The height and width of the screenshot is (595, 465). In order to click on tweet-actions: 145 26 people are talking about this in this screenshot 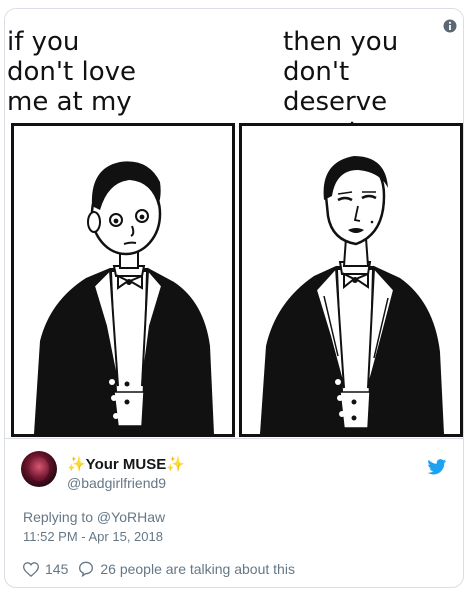, I will do `click(164, 569)`.